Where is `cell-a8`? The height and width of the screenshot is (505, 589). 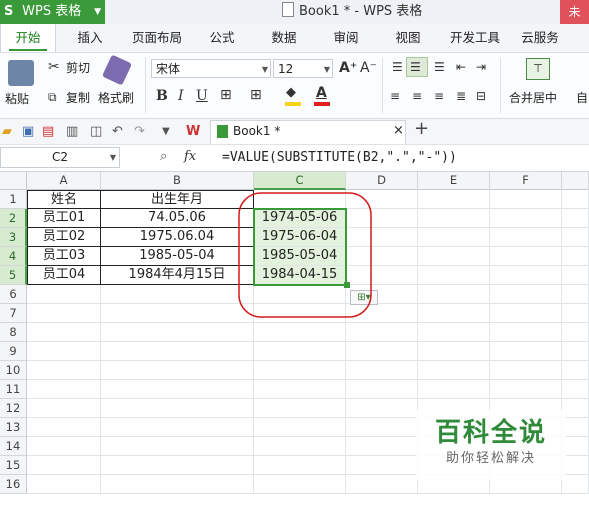
cell-a8 is located at coordinates (64, 332).